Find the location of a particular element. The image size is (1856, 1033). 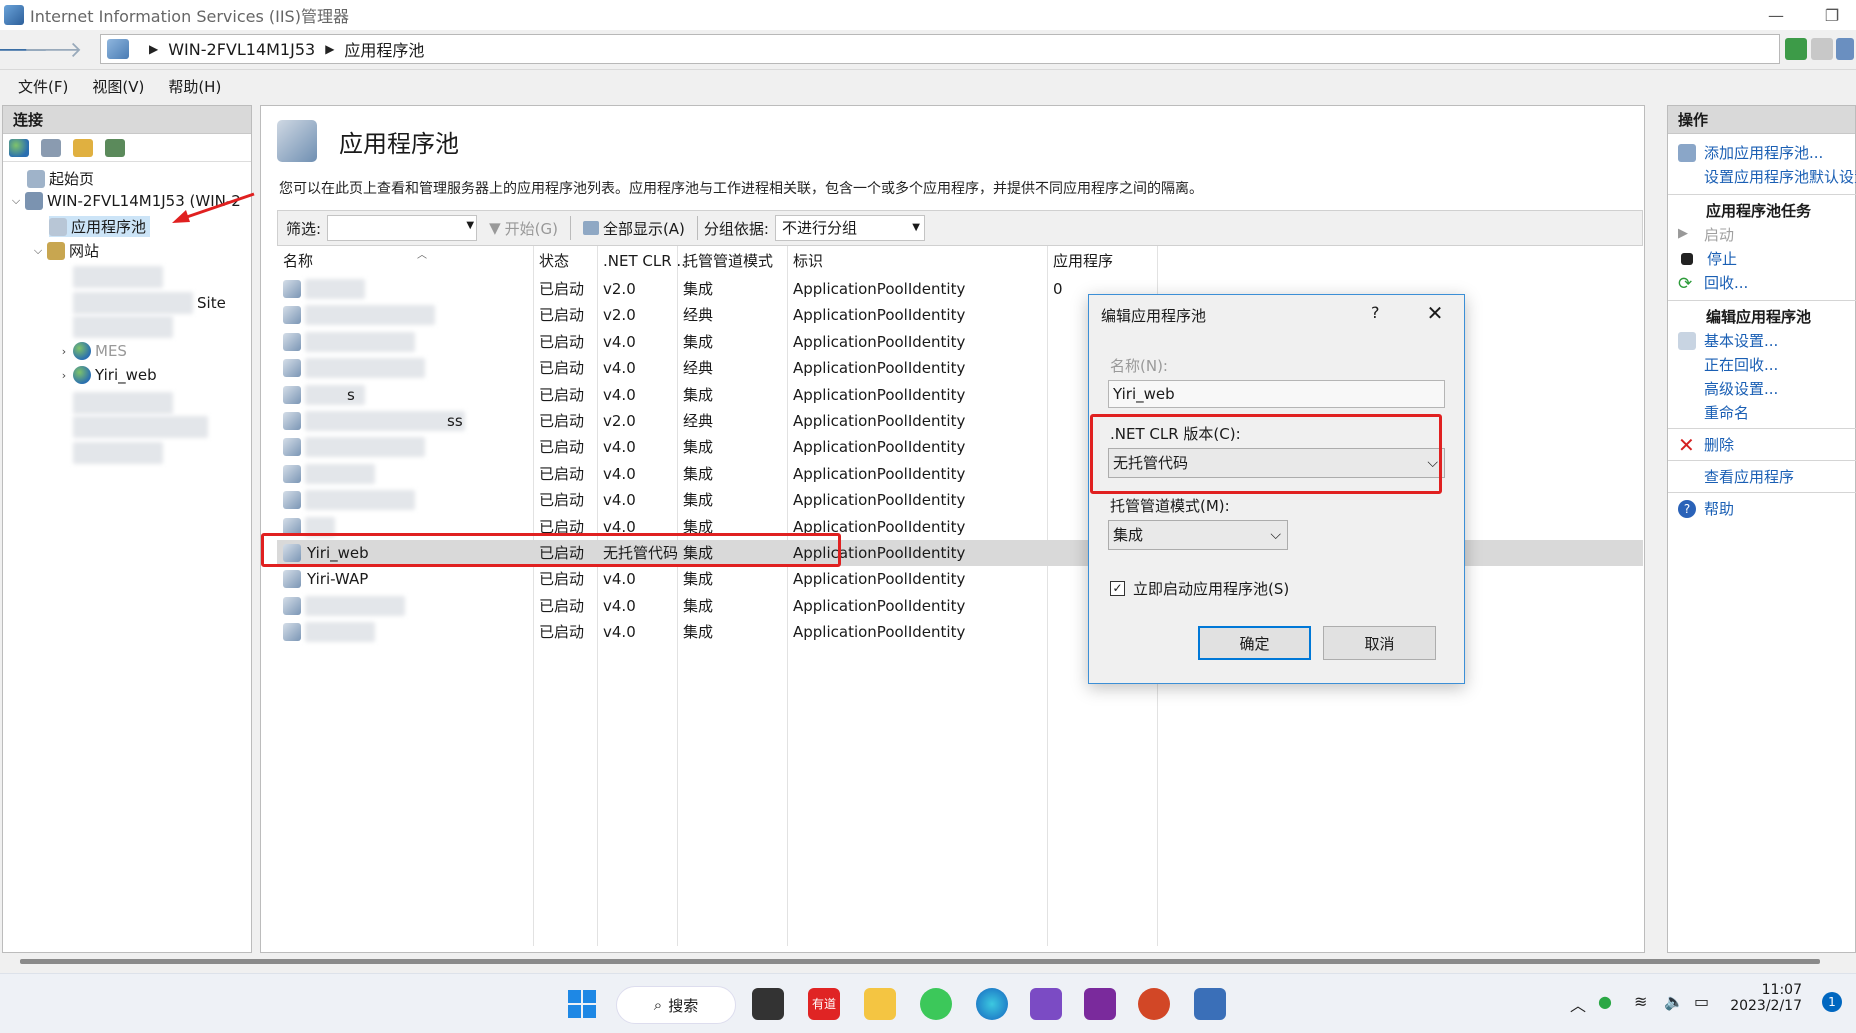

scrollbar-thumb is located at coordinates (920, 961).